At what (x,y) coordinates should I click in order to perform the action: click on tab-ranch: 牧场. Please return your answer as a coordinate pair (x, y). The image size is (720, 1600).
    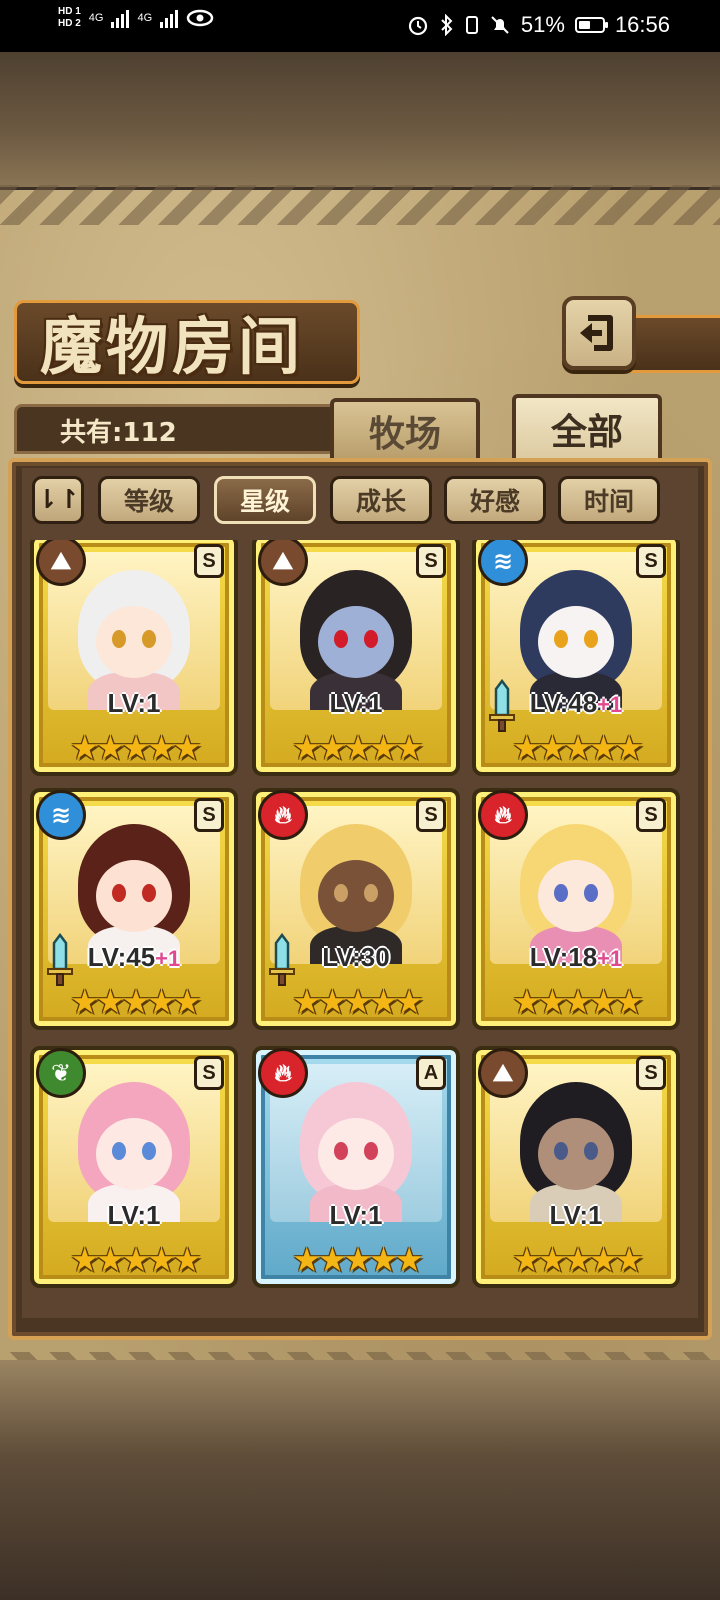
    Looking at the image, I should click on (405, 429).